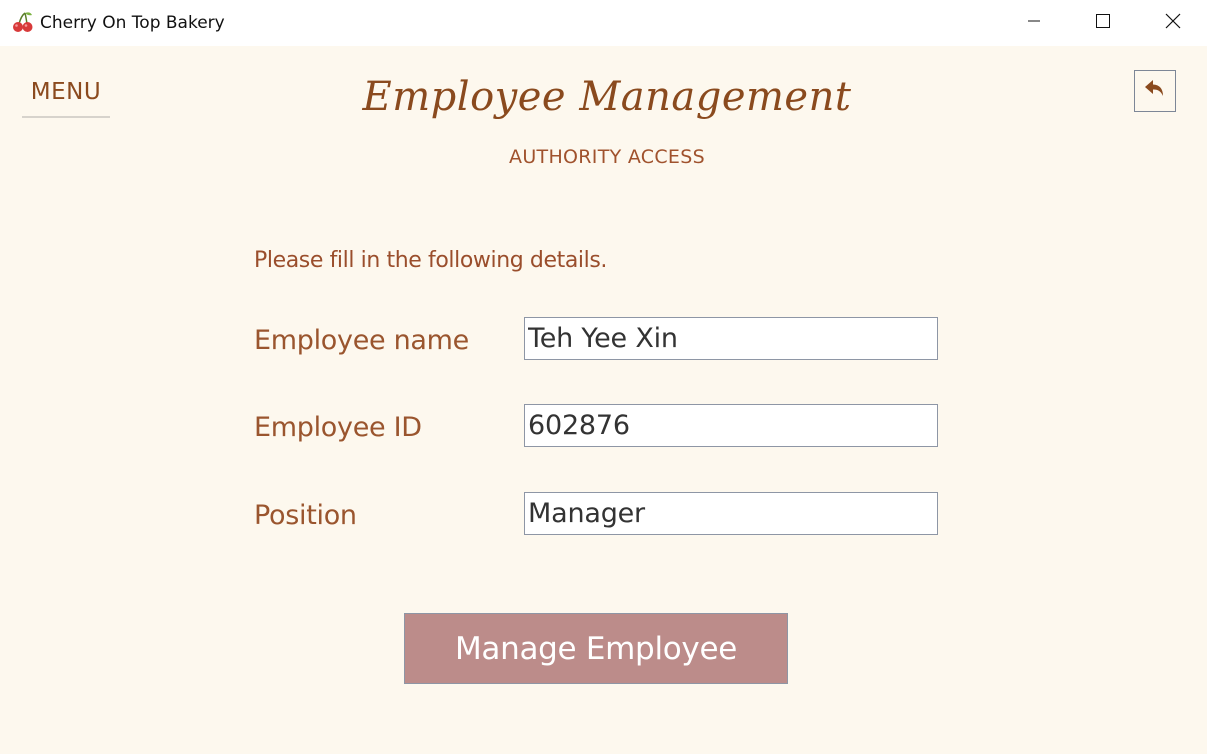 The width and height of the screenshot is (1207, 754). What do you see at coordinates (132, 23) in the screenshot?
I see `window-title: Cherry On Top Bakery` at bounding box center [132, 23].